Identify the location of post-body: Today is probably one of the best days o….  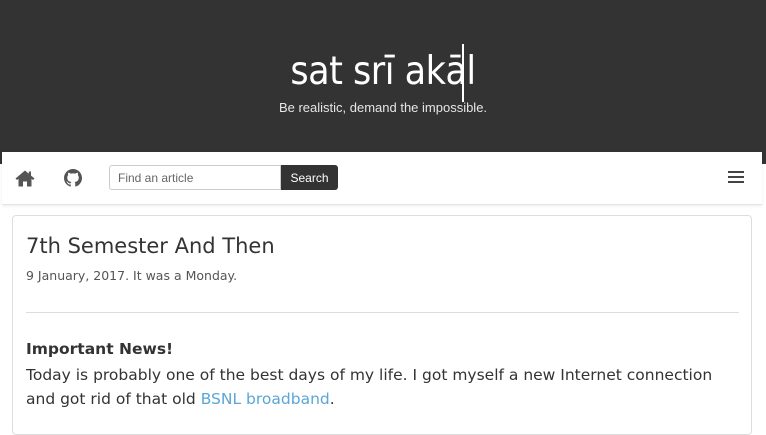
(383, 387).